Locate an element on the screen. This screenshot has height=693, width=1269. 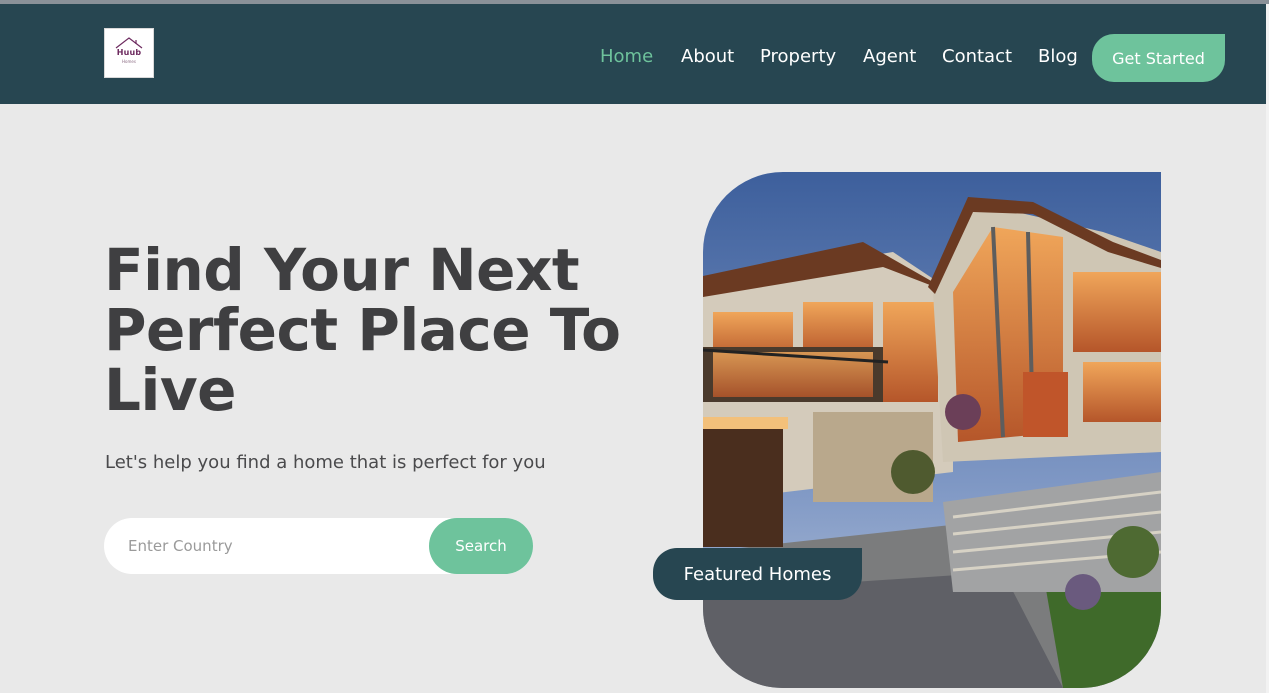
nav-about-link: About is located at coordinates (707, 56).